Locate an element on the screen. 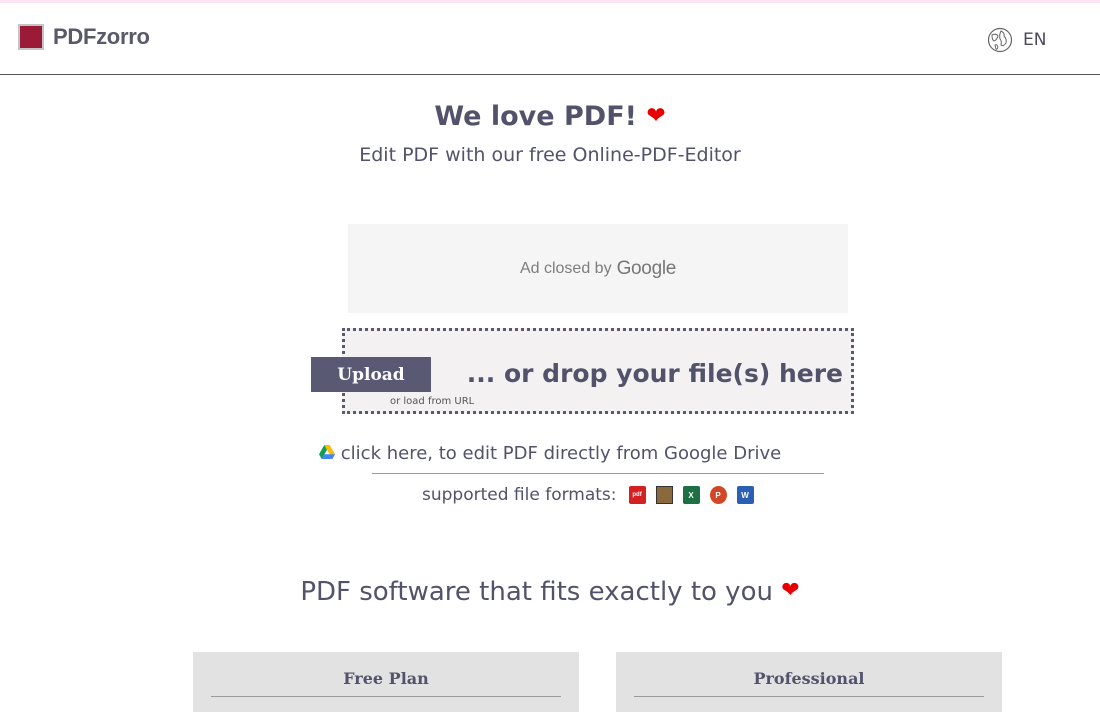  drop-zone-text: ... or drop your file(s) here is located at coordinates (654, 373).